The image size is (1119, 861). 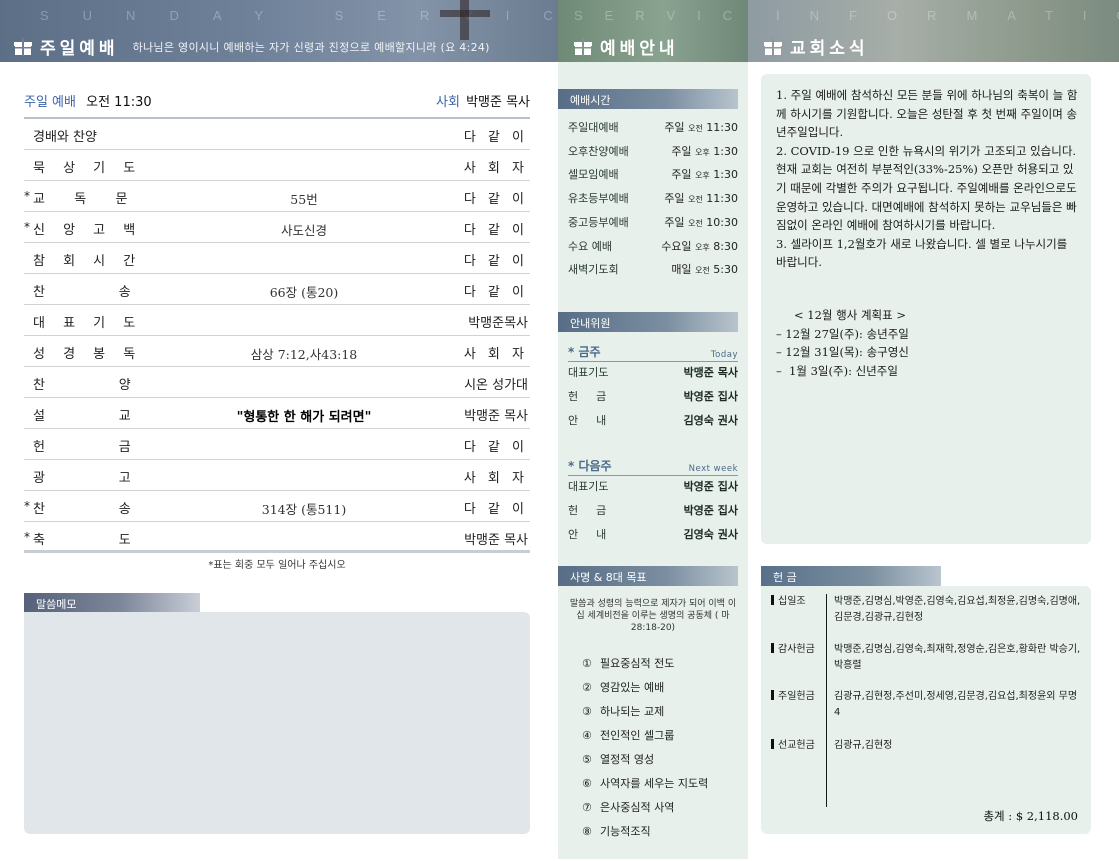 What do you see at coordinates (637, 735) in the screenshot?
I see `goal-text: 전인적인 셀그룹` at bounding box center [637, 735].